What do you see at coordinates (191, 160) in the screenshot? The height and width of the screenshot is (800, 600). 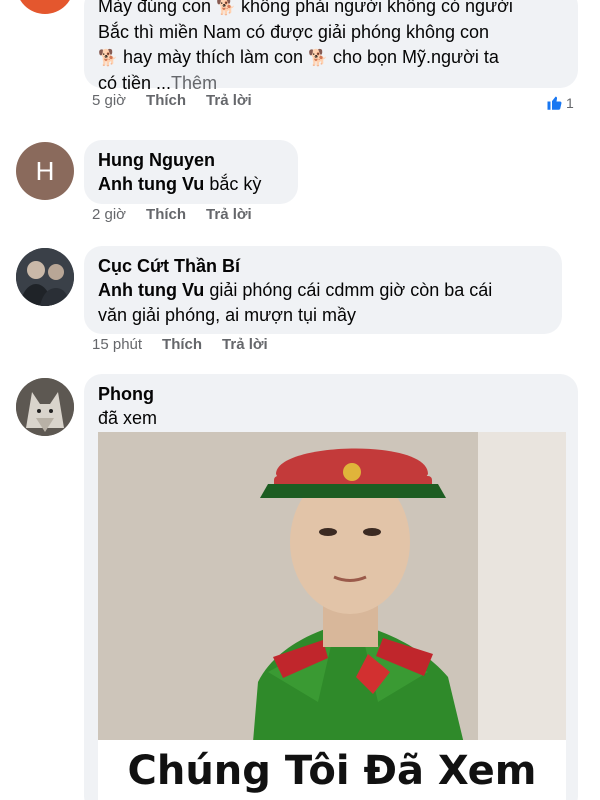 I see `author-name: Hung Nguyen` at bounding box center [191, 160].